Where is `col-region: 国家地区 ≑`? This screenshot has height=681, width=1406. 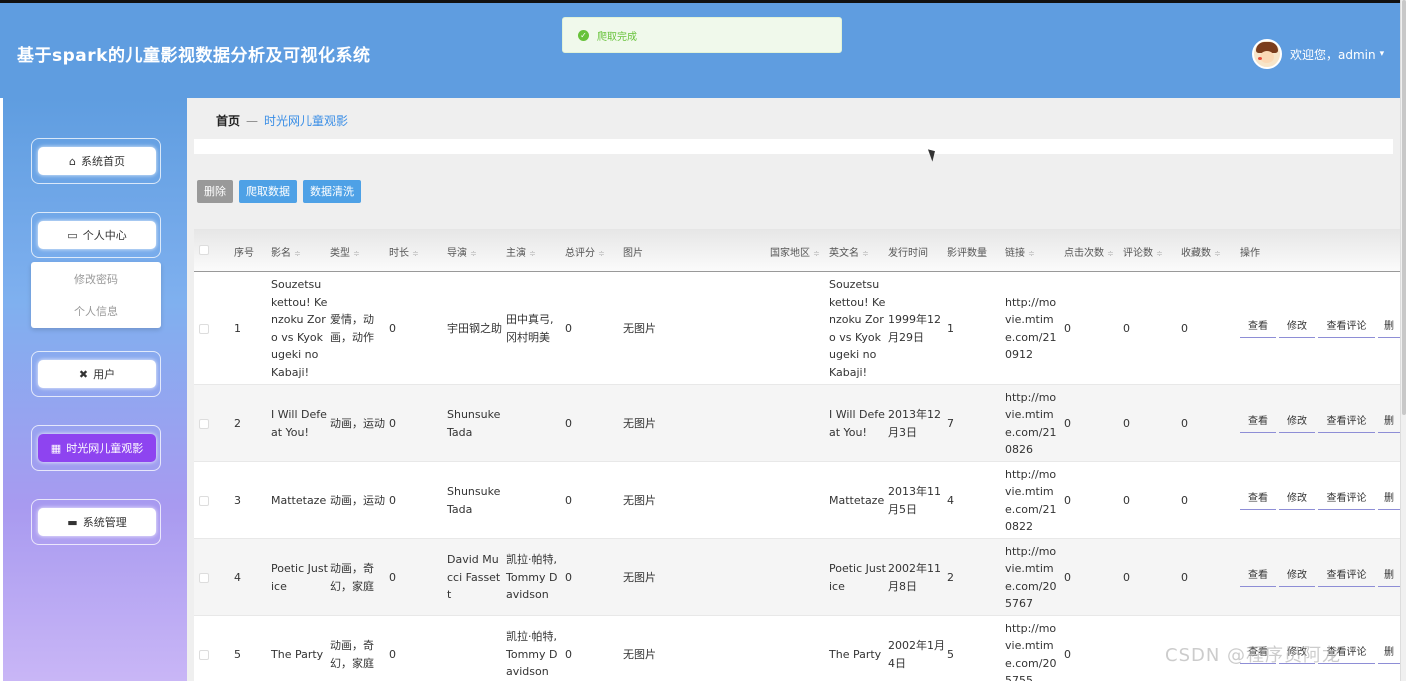
col-region: 国家地区 ≑ is located at coordinates (795, 251).